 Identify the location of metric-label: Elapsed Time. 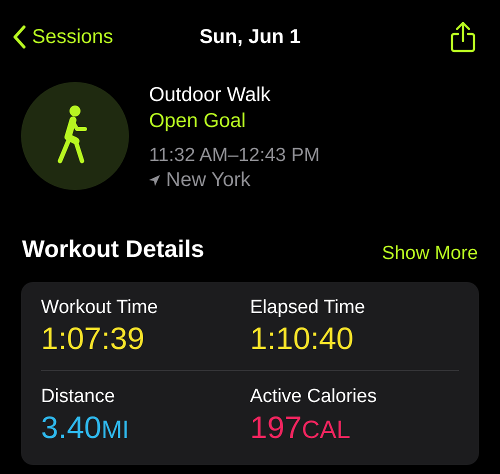
(308, 308).